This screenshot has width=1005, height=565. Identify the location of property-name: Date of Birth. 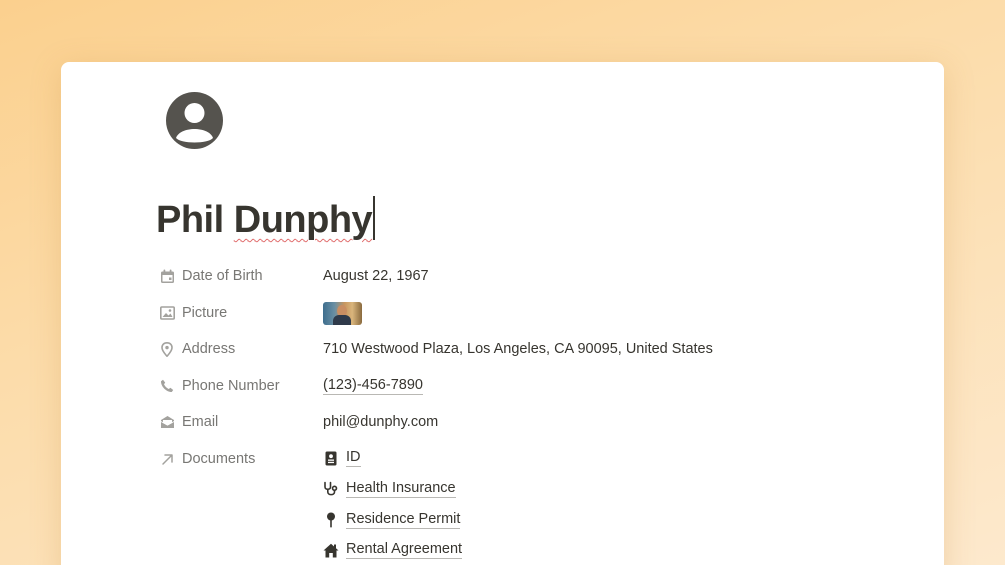
(211, 276).